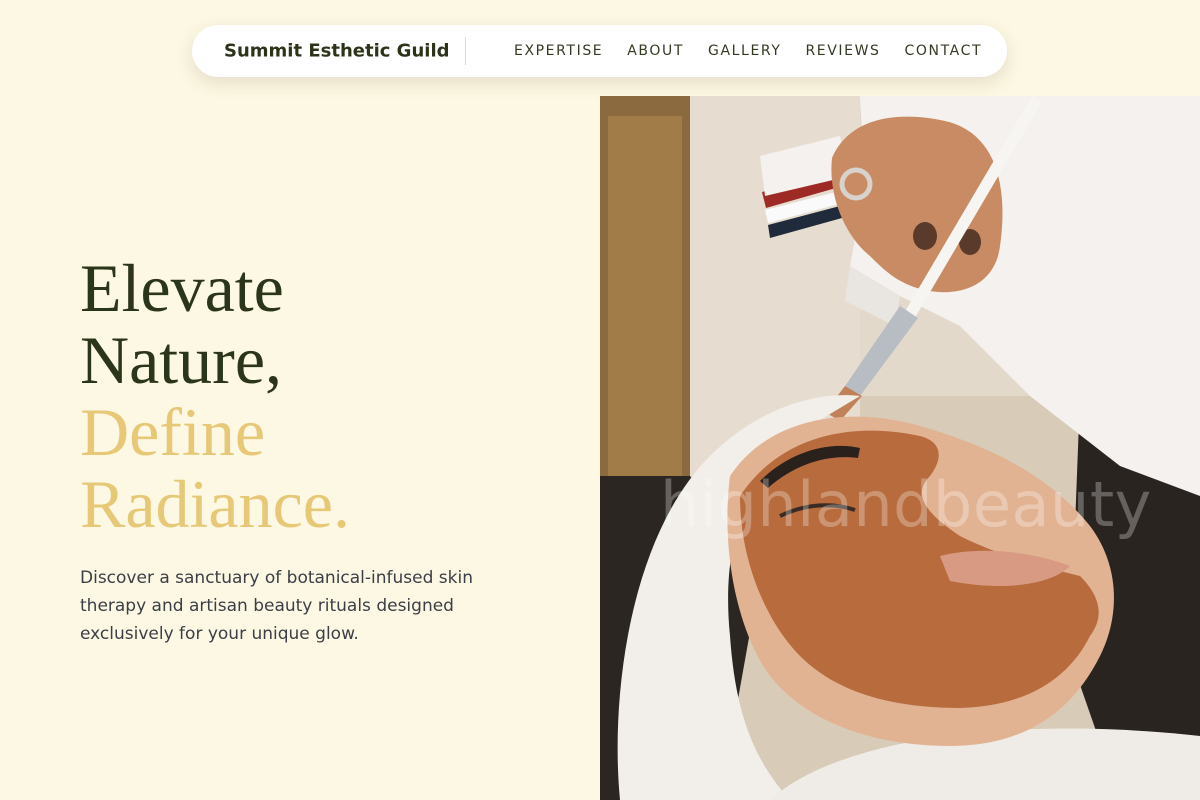 The width and height of the screenshot is (1200, 800). What do you see at coordinates (215, 504) in the screenshot?
I see `headline-accent-line-2: Radiance.` at bounding box center [215, 504].